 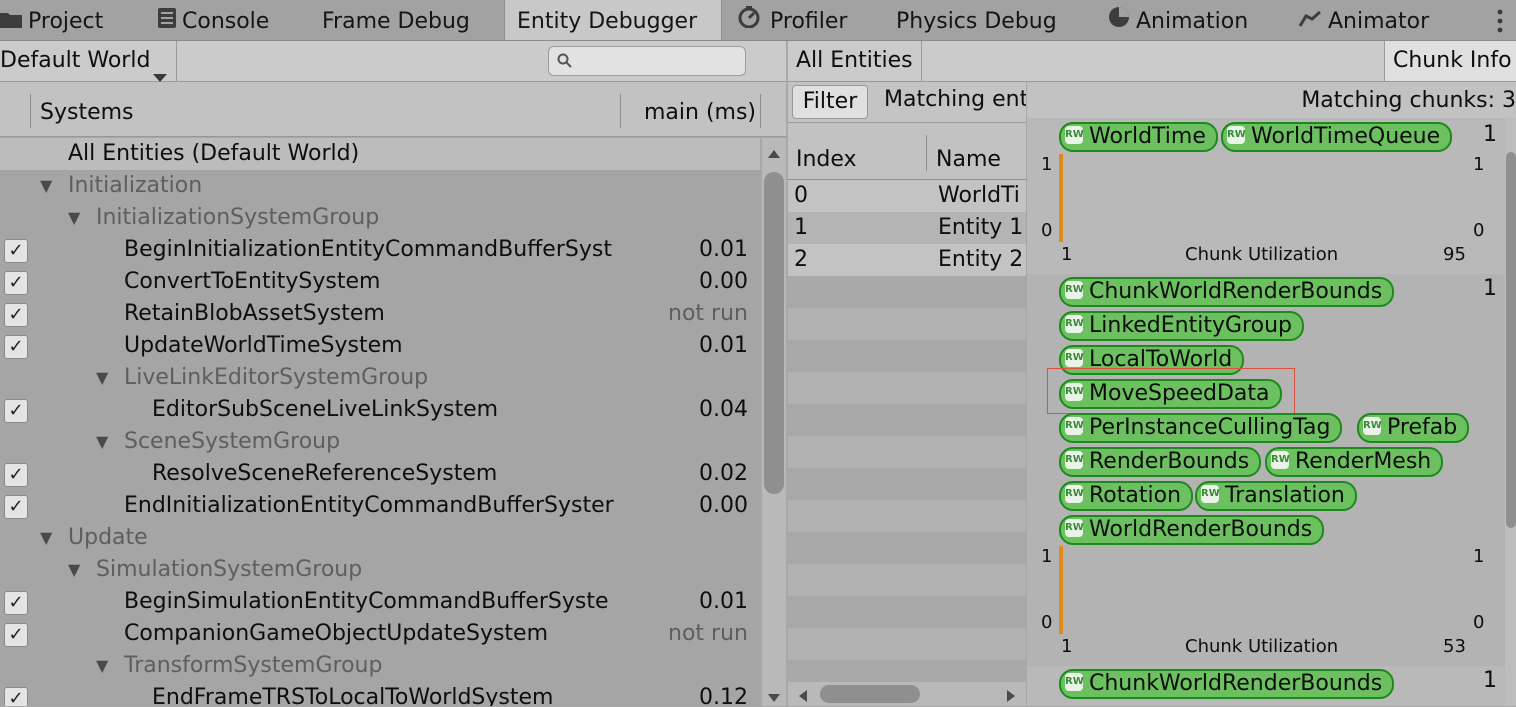 I want to click on index-column-header: Index, so click(x=826, y=159).